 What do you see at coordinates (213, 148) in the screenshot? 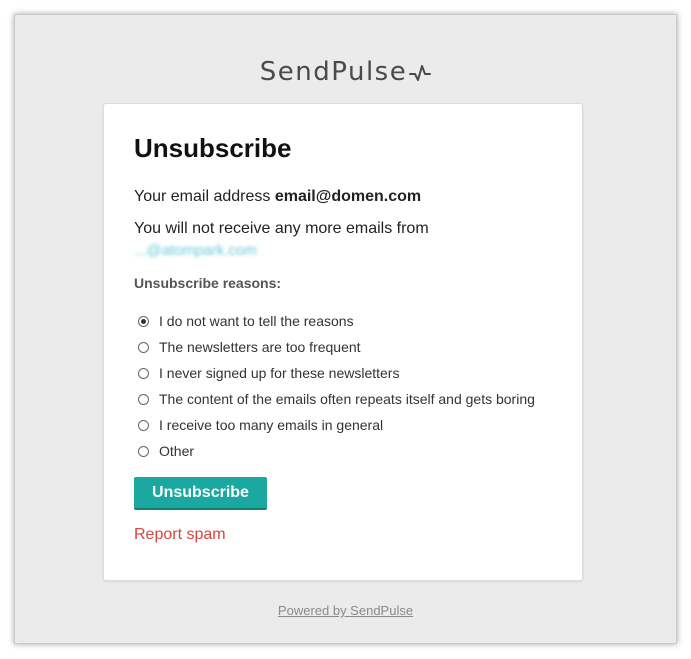
I see `page-title: Unsubscribe` at bounding box center [213, 148].